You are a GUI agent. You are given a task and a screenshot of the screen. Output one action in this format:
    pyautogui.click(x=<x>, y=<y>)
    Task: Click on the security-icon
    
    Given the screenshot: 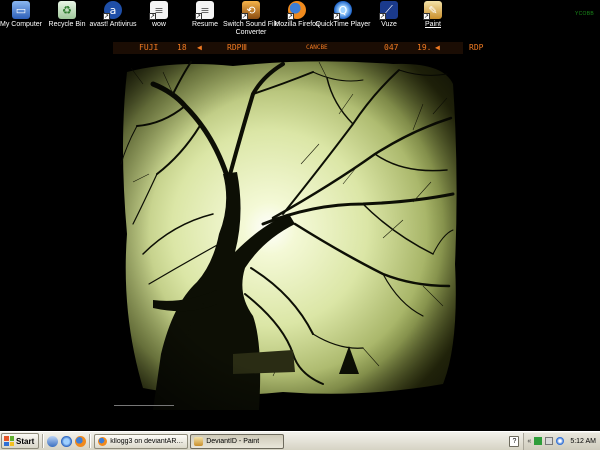 What is the action you would take?
    pyautogui.click(x=560, y=441)
    